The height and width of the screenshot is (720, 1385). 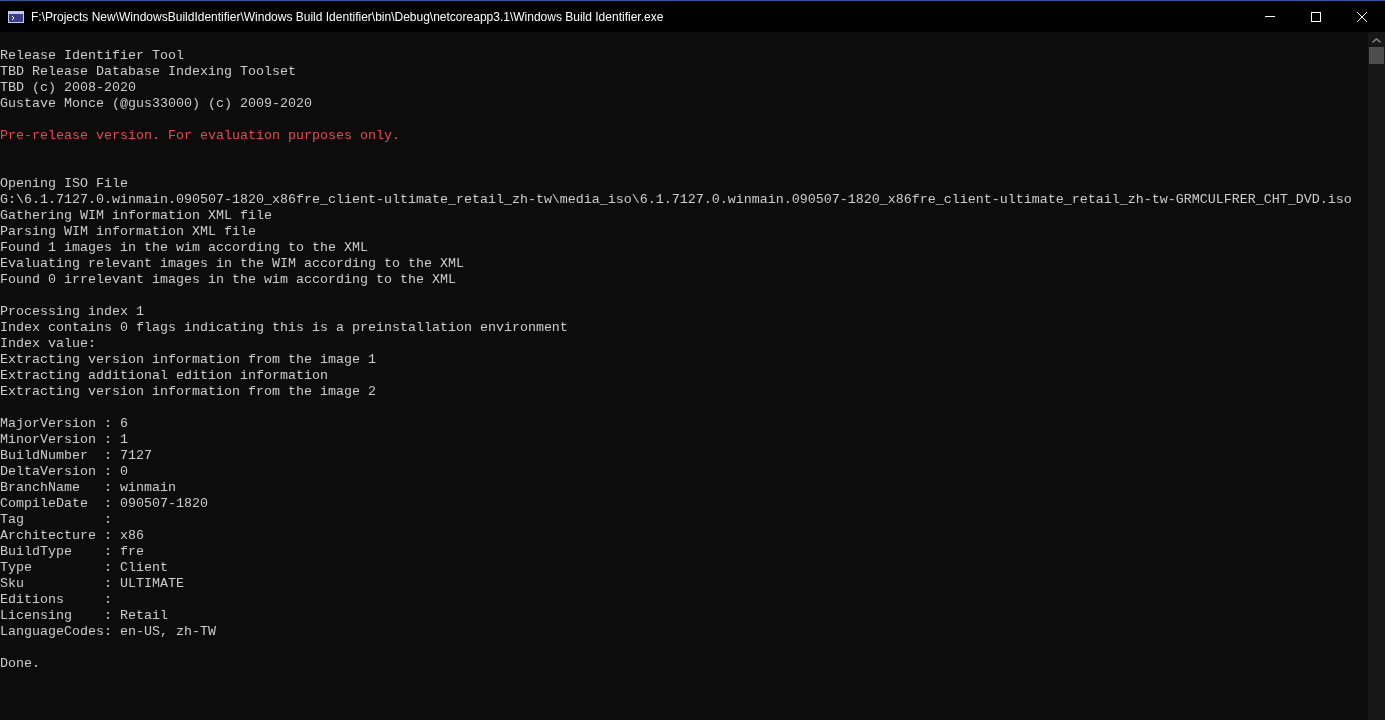 What do you see at coordinates (200, 136) in the screenshot?
I see `console-line: Pre-release version. For evaluation purposes only.` at bounding box center [200, 136].